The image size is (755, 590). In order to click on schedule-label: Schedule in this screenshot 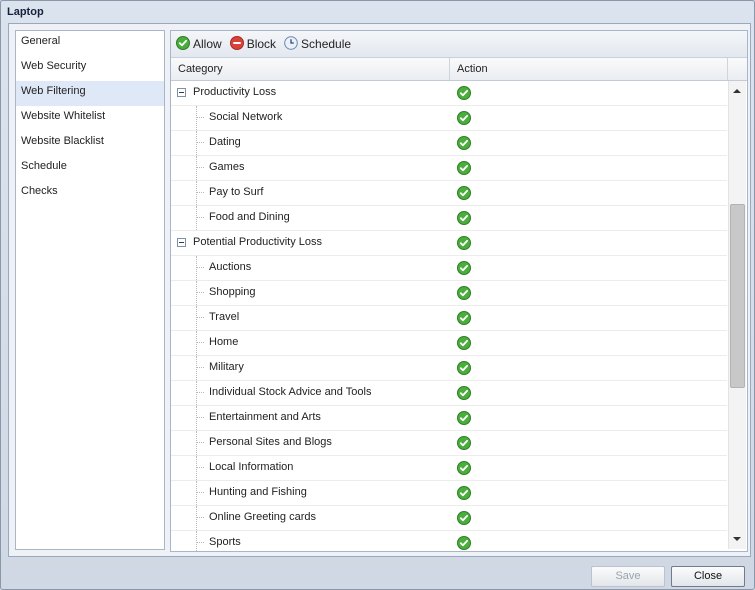, I will do `click(326, 44)`.